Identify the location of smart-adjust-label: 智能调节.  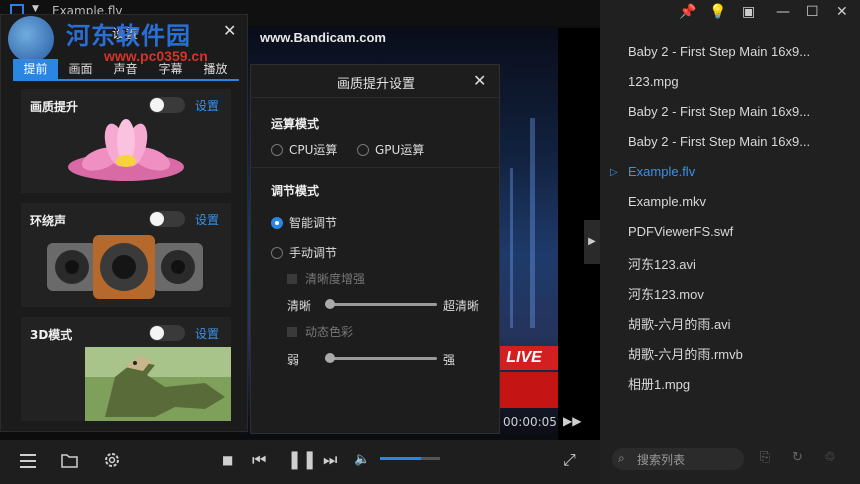
(313, 223).